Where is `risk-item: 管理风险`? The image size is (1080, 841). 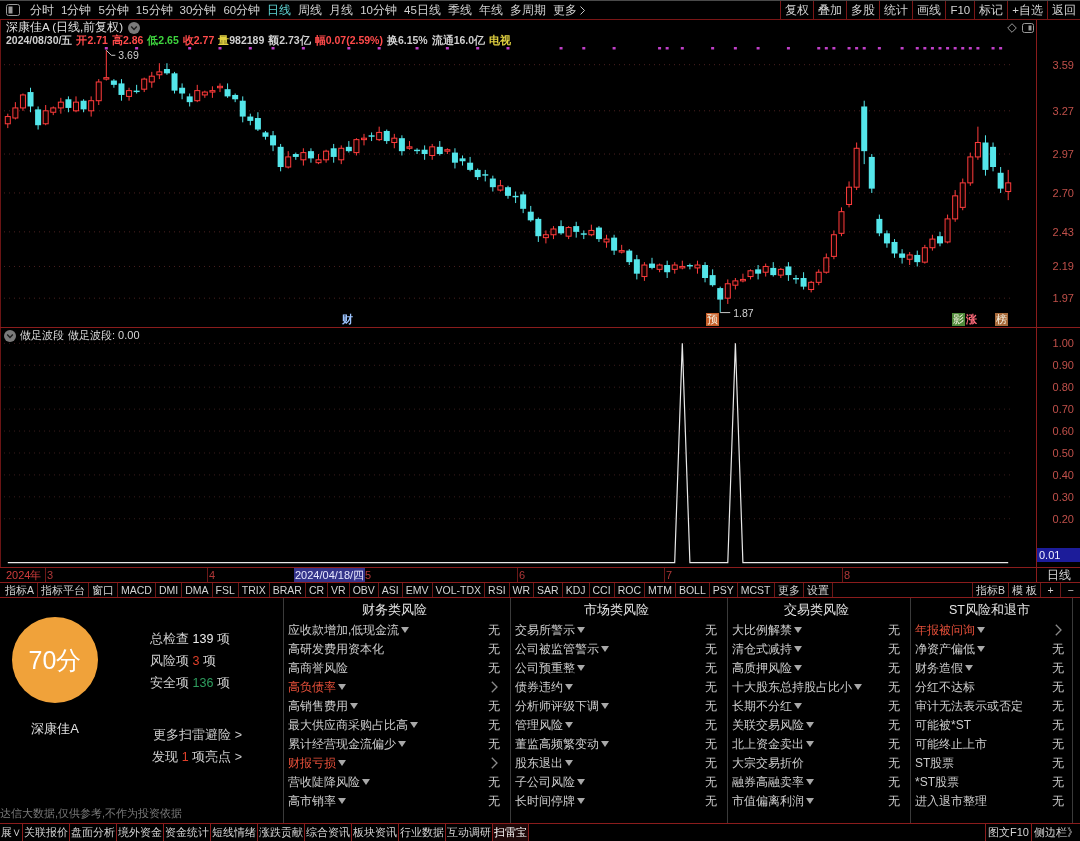
risk-item: 管理风险 is located at coordinates (539, 724).